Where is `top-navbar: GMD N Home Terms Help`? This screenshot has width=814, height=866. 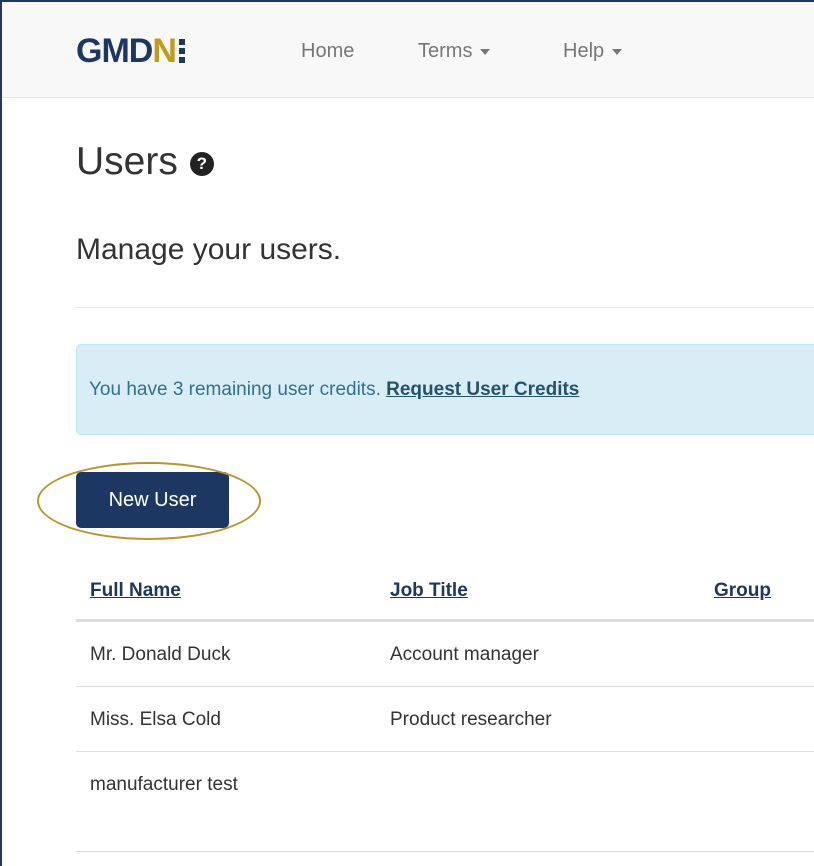 top-navbar: GMD N Home Terms Help is located at coordinates (408, 50).